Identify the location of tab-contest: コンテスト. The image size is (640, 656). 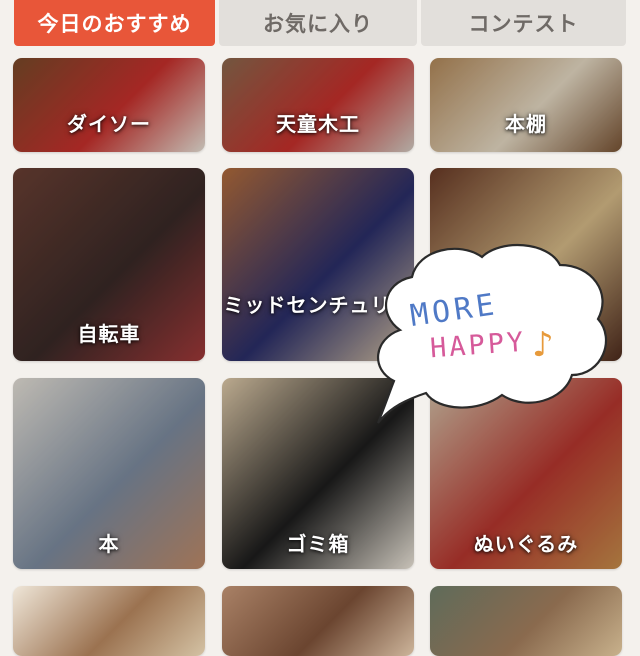
(523, 23).